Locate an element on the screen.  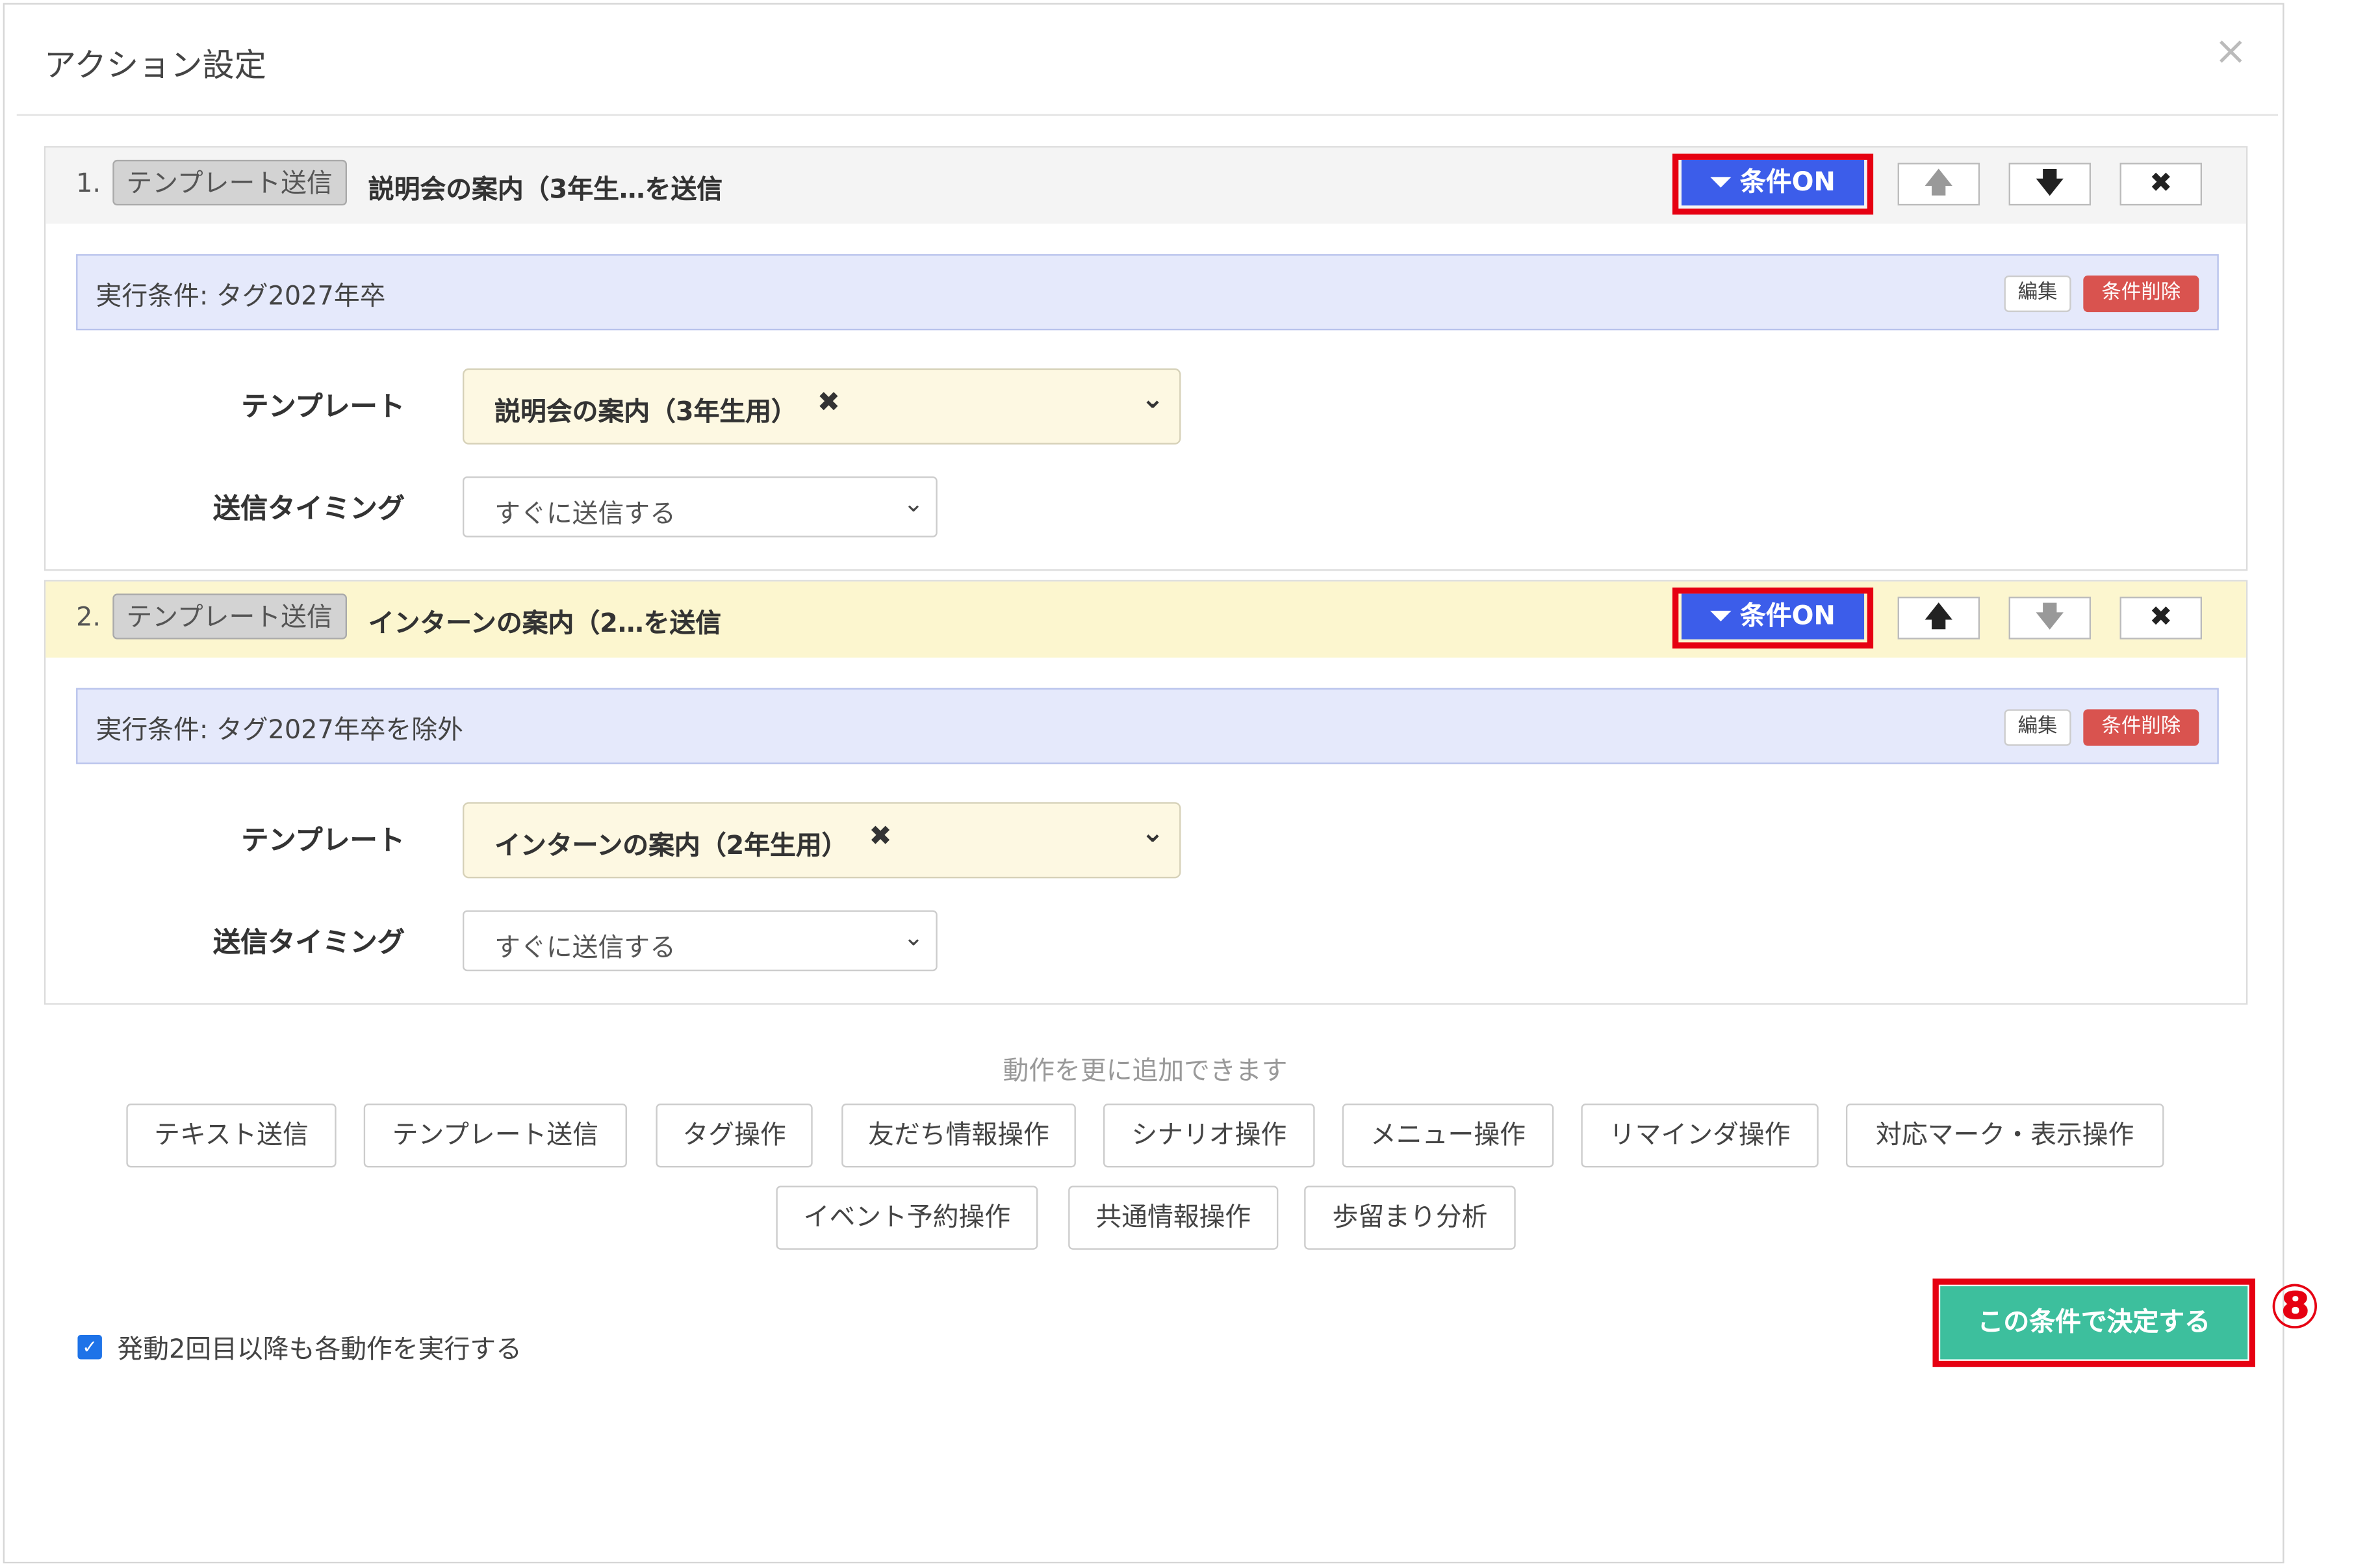
add-mark-display-button: 対応マーク・表示操作 is located at coordinates (2004, 1136).